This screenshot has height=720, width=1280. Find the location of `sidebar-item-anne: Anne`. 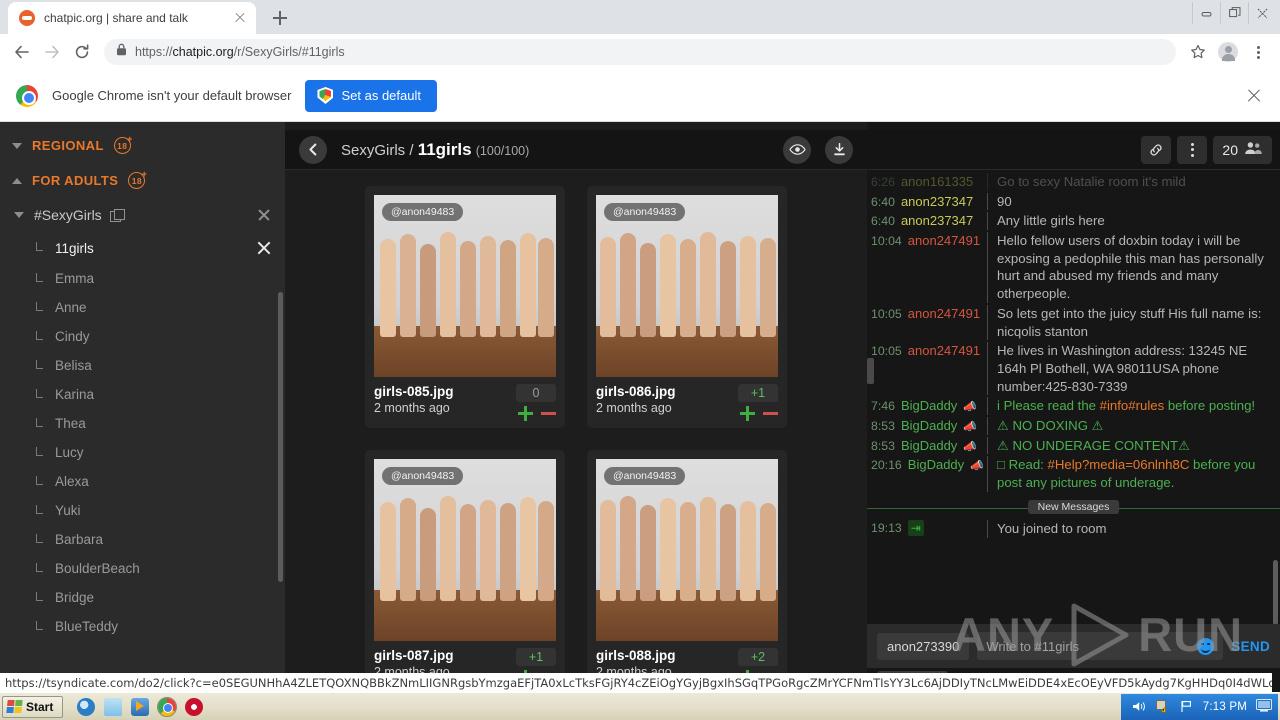

sidebar-item-anne: Anne is located at coordinates (142, 307).